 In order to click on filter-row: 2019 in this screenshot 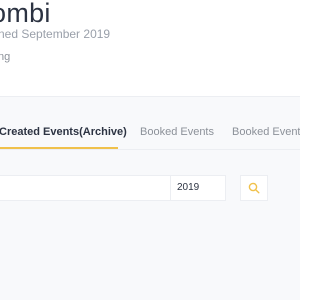, I will do `click(150, 188)`.